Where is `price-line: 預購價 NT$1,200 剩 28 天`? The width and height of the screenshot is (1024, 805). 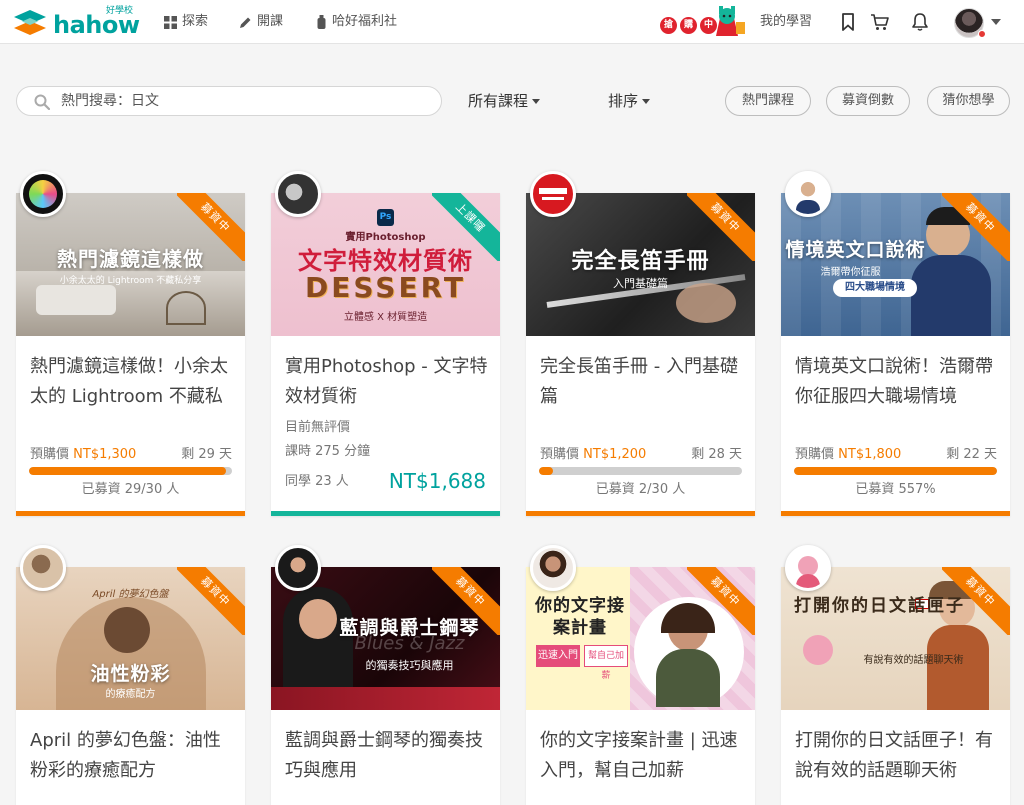 price-line: 預購價 NT$1,200 剩 28 天 is located at coordinates (641, 455).